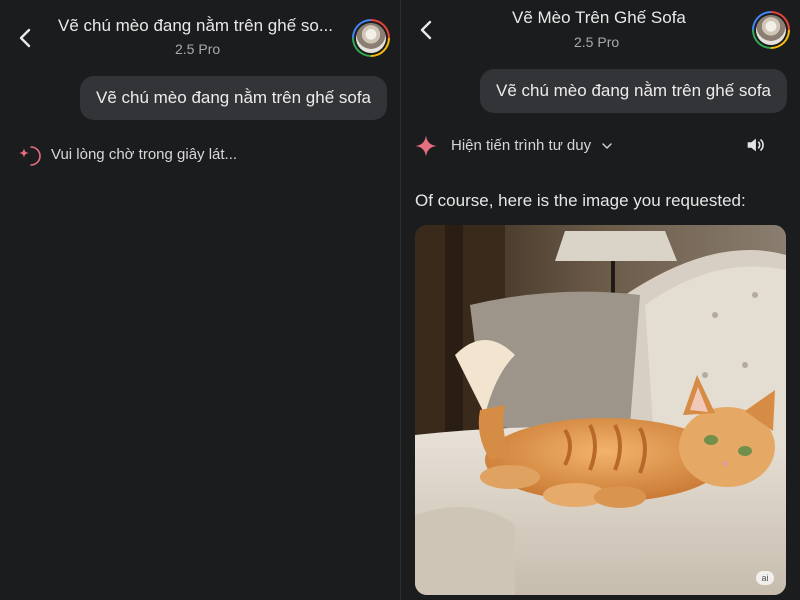  I want to click on show-thinking-toggle: Hiện tiến trình tư duy, so click(532, 145).